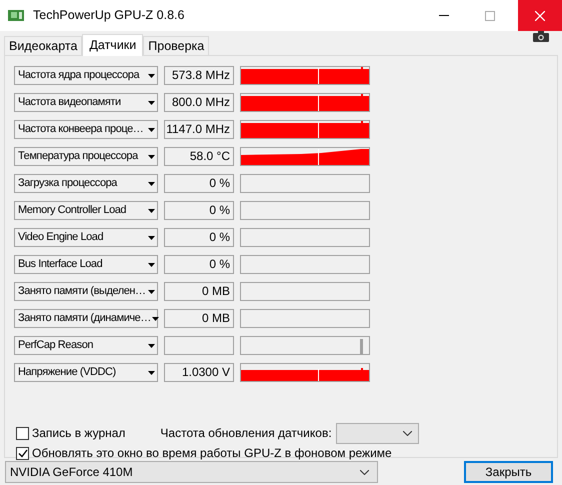 The width and height of the screenshot is (562, 485). What do you see at coordinates (212, 453) in the screenshot?
I see `checkbox-label: Обновлять это окно во время работы GPU-Z в фоновом режиме` at bounding box center [212, 453].